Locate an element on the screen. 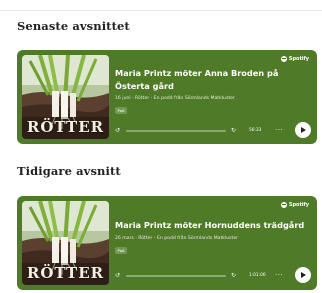 The height and width of the screenshot is (293, 322). episode-duration: 56:33 is located at coordinates (255, 130).